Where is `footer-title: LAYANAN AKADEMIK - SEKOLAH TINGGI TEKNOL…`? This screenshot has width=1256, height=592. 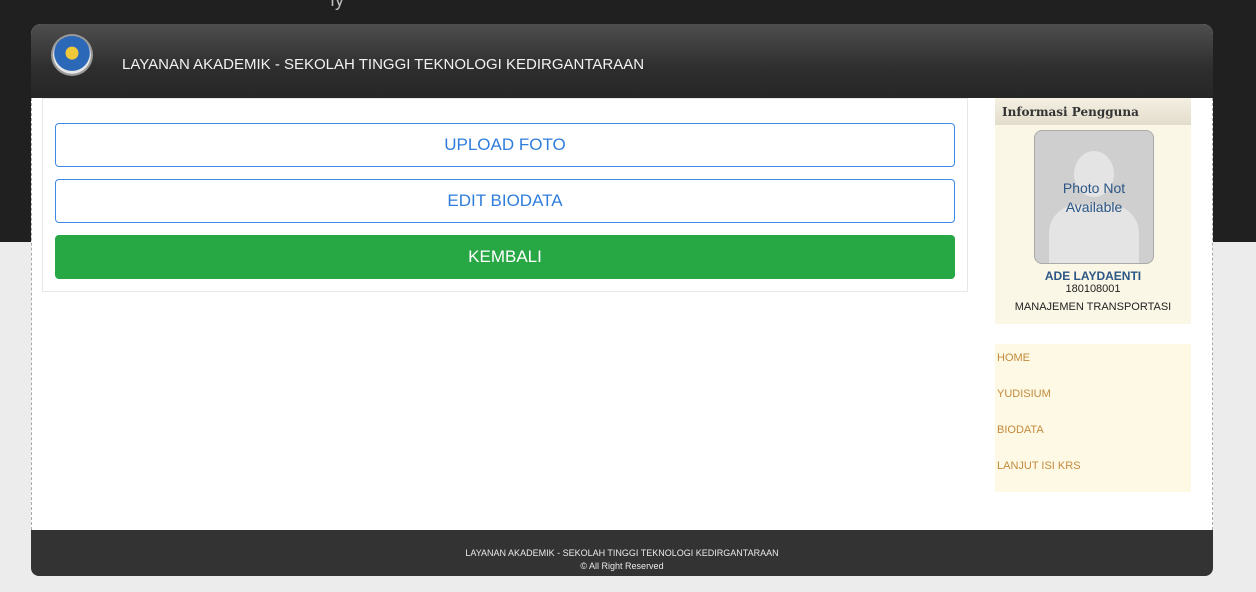 footer-title: LAYANAN AKADEMIK - SEKOLAH TINGGI TEKNOL… is located at coordinates (622, 553).